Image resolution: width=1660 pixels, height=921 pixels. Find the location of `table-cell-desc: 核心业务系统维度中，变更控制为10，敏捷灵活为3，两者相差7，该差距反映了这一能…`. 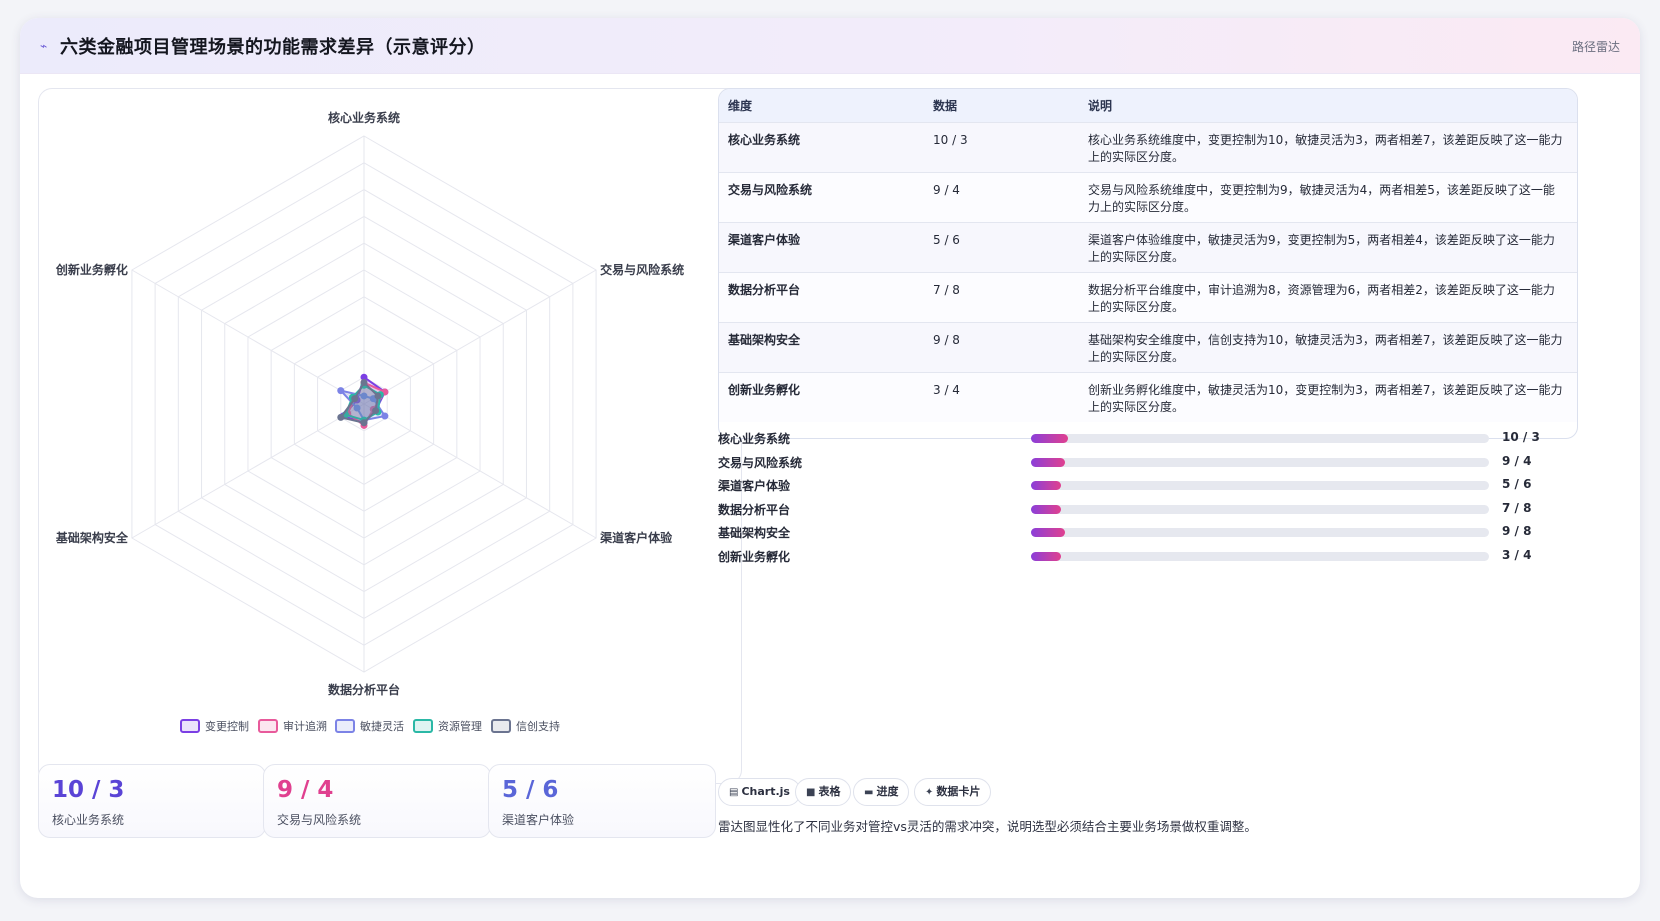

table-cell-desc: 核心业务系统维度中，变更控制为10，敏捷灵活为3，两者相差7，该差距反映了这一能… is located at coordinates (1325, 148).